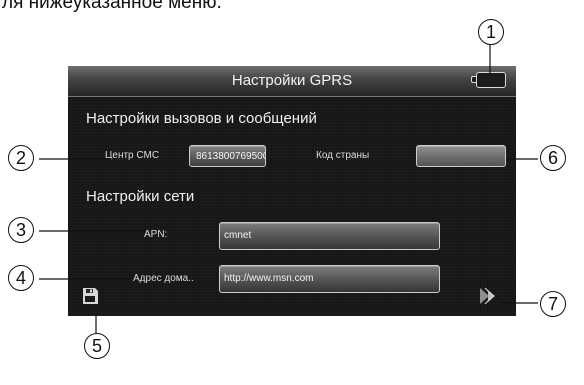 This screenshot has height=385, width=584. Describe the element at coordinates (489, 296) in the screenshot. I see `next-arrow-icon` at that location.